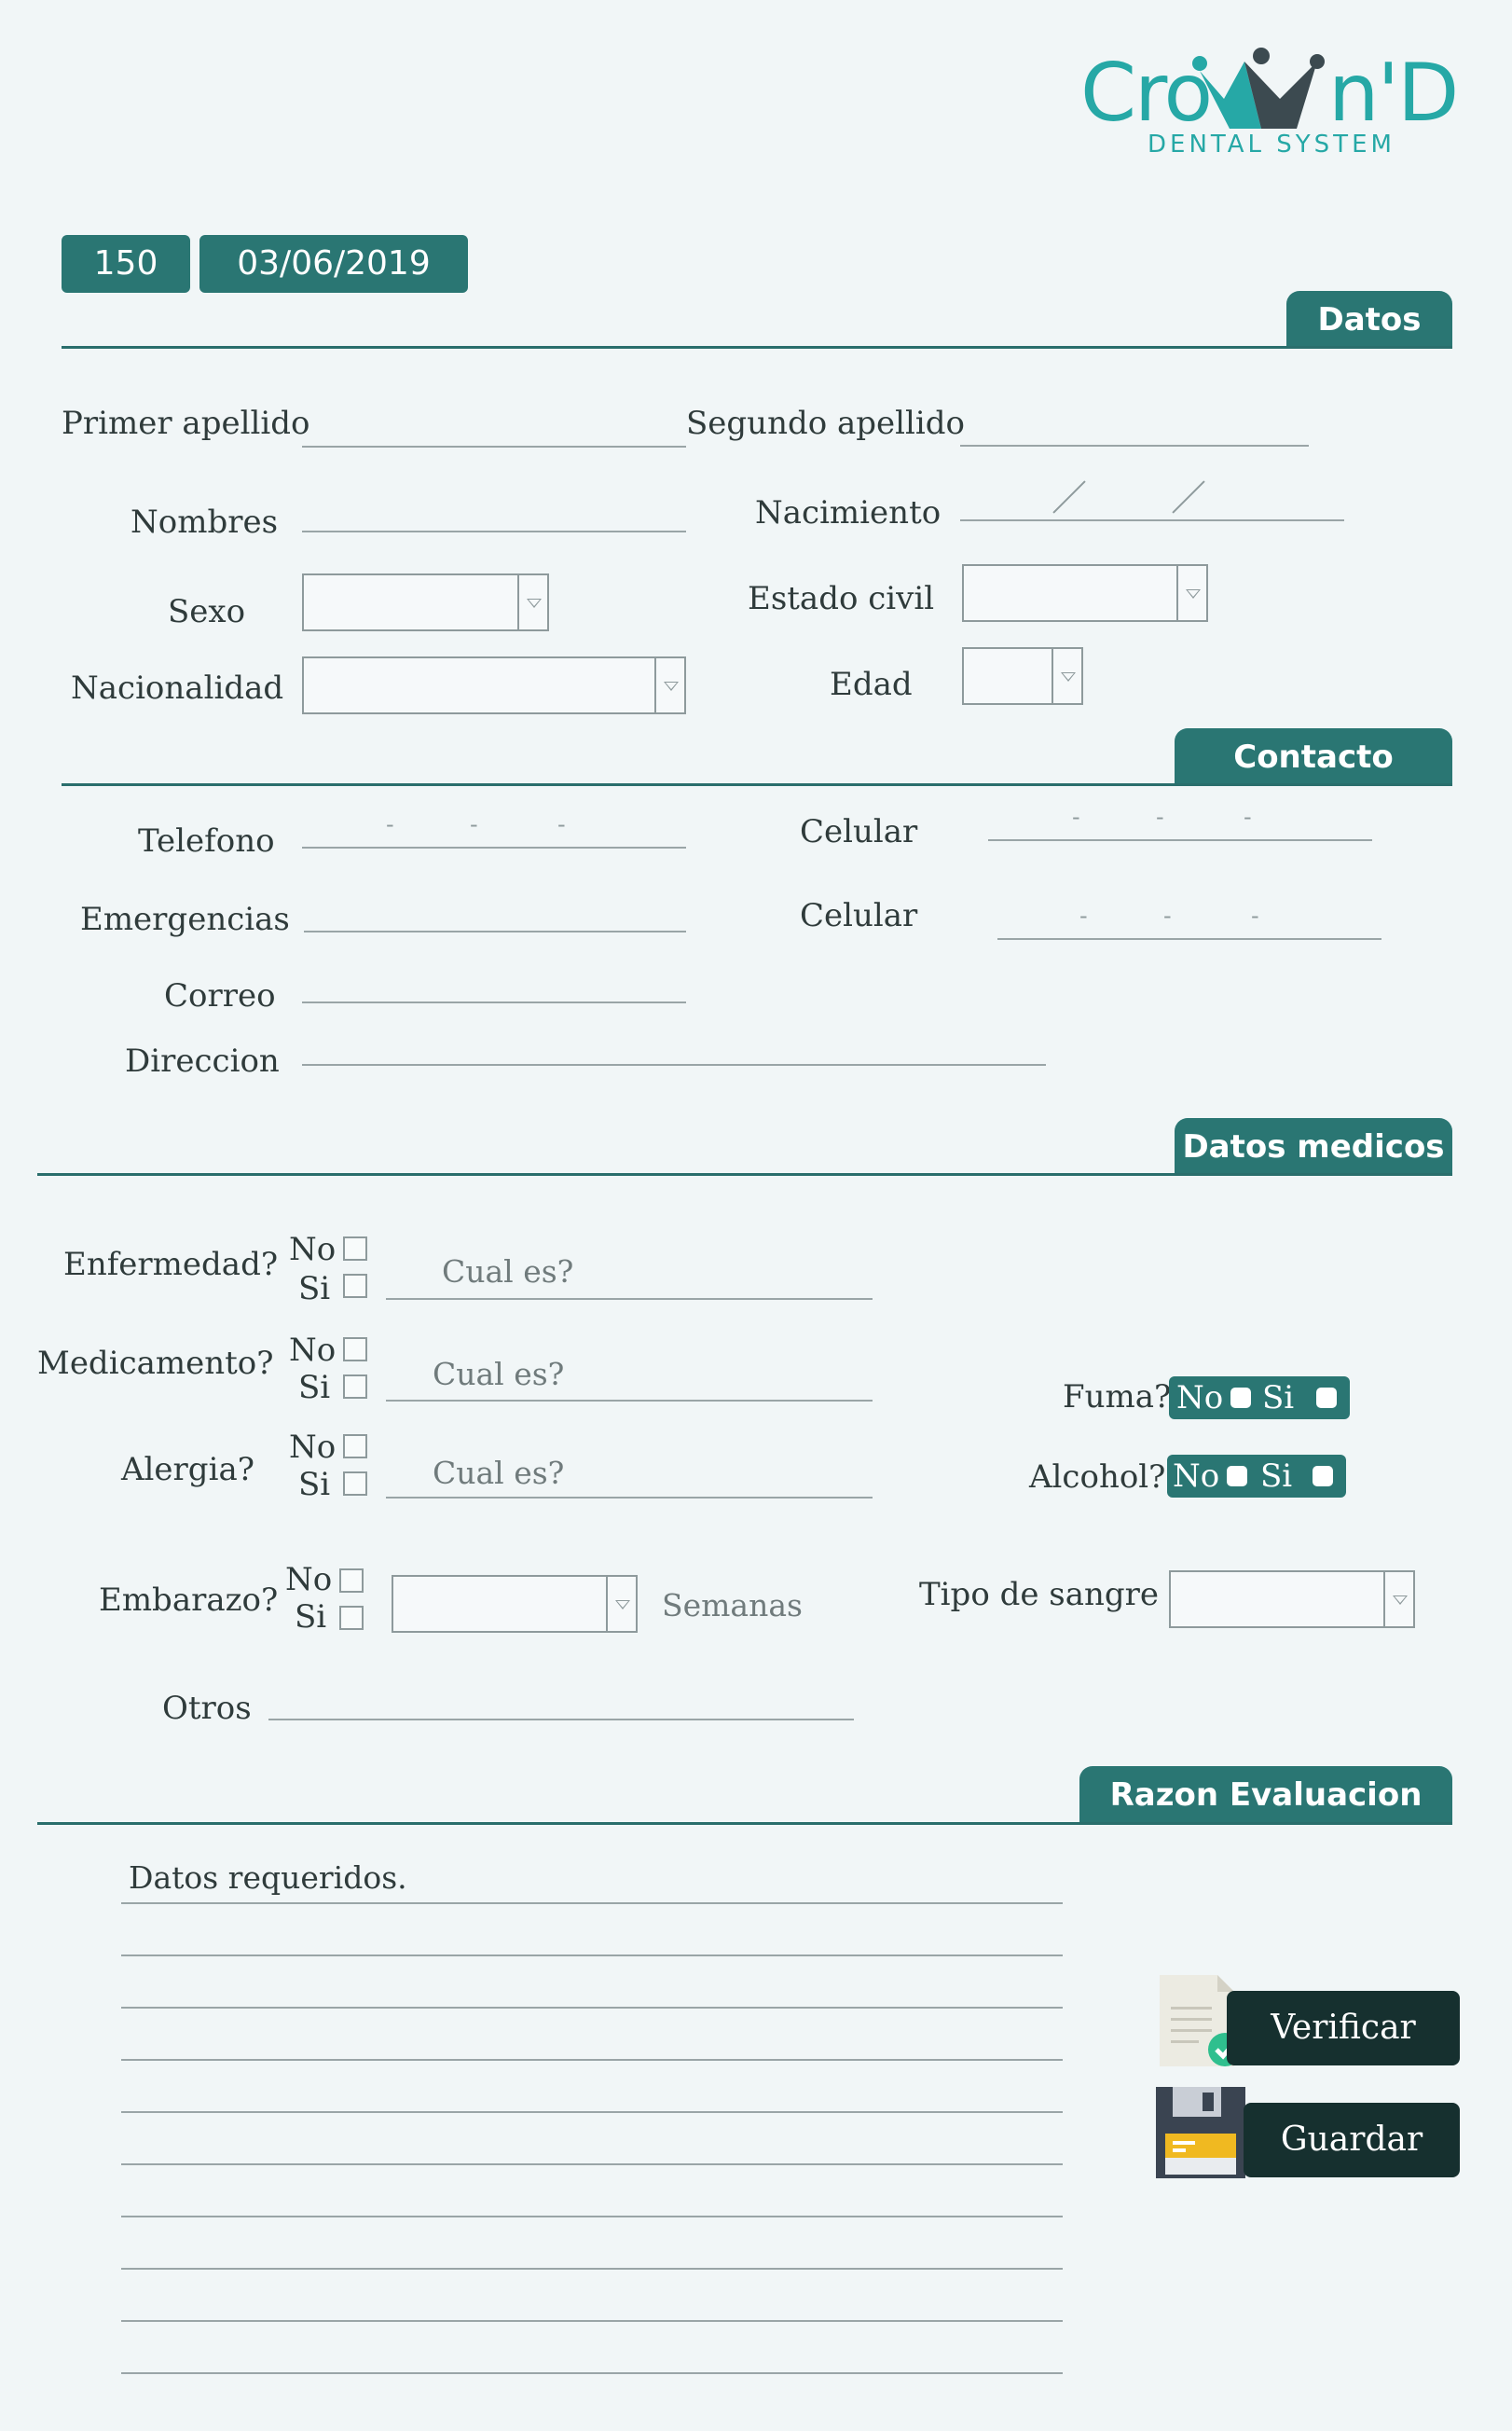  What do you see at coordinates (495, 931) in the screenshot?
I see `emergencias-input` at bounding box center [495, 931].